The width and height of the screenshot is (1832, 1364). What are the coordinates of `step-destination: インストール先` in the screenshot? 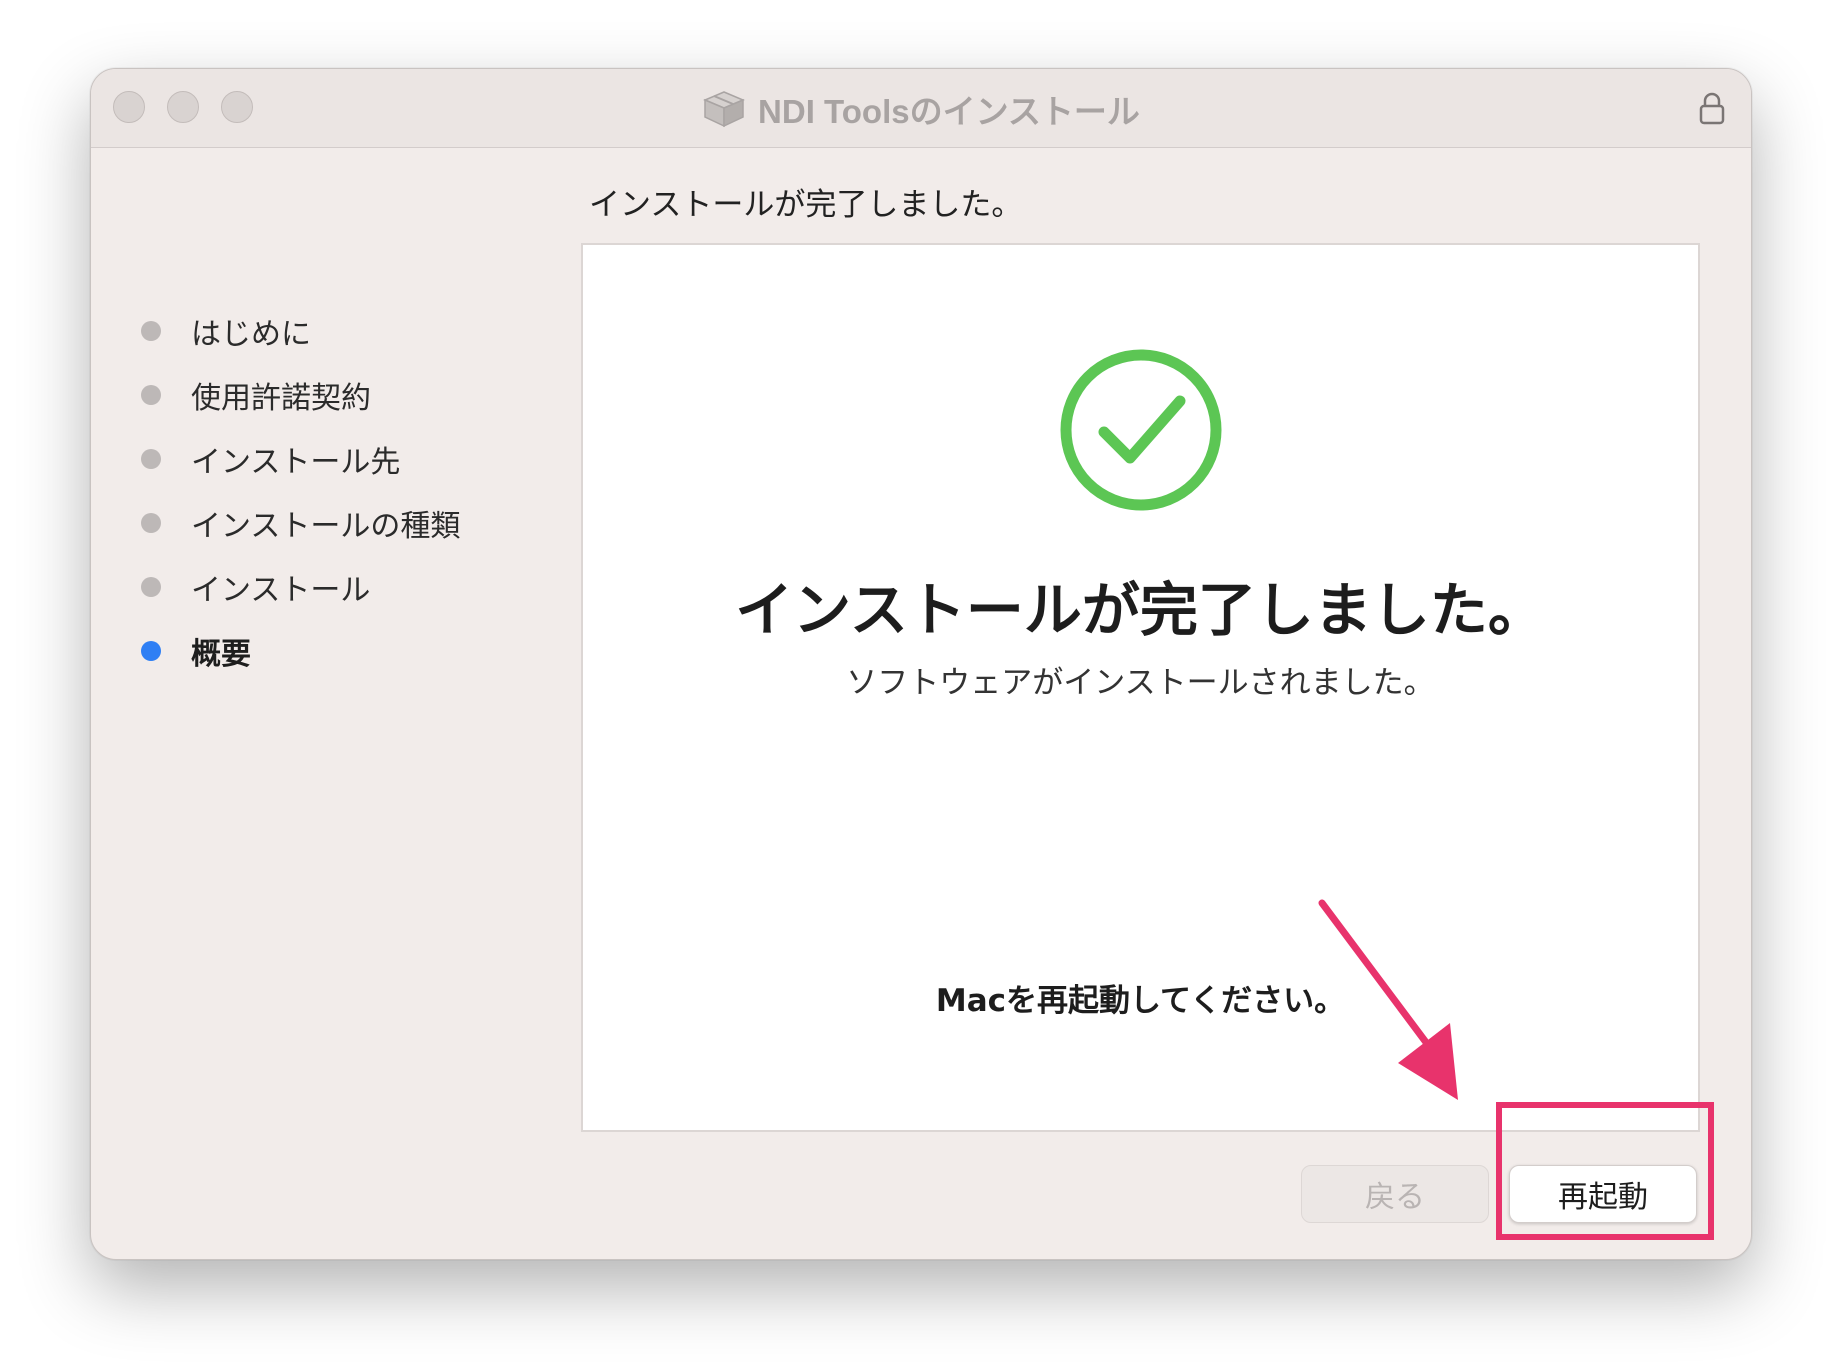 It's located at (341, 459).